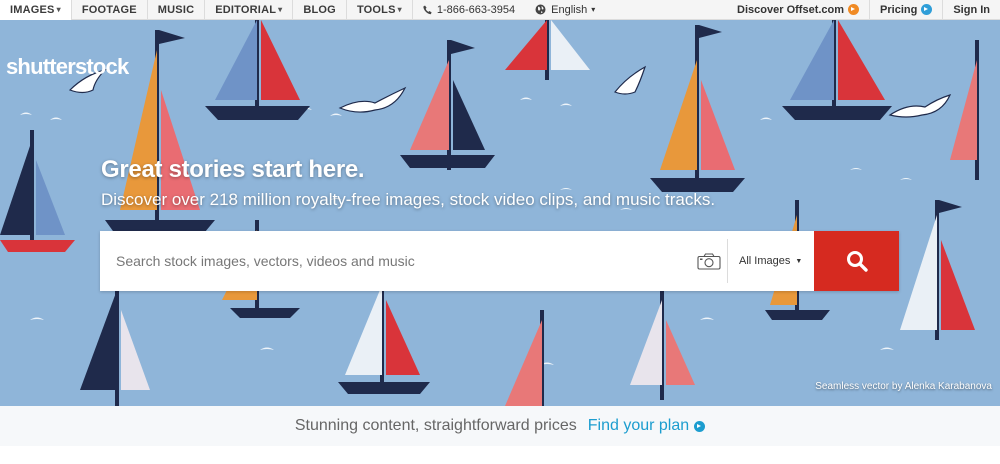 The width and height of the screenshot is (1000, 464). I want to click on shutterstock-logo: shutterstock, so click(67, 67).